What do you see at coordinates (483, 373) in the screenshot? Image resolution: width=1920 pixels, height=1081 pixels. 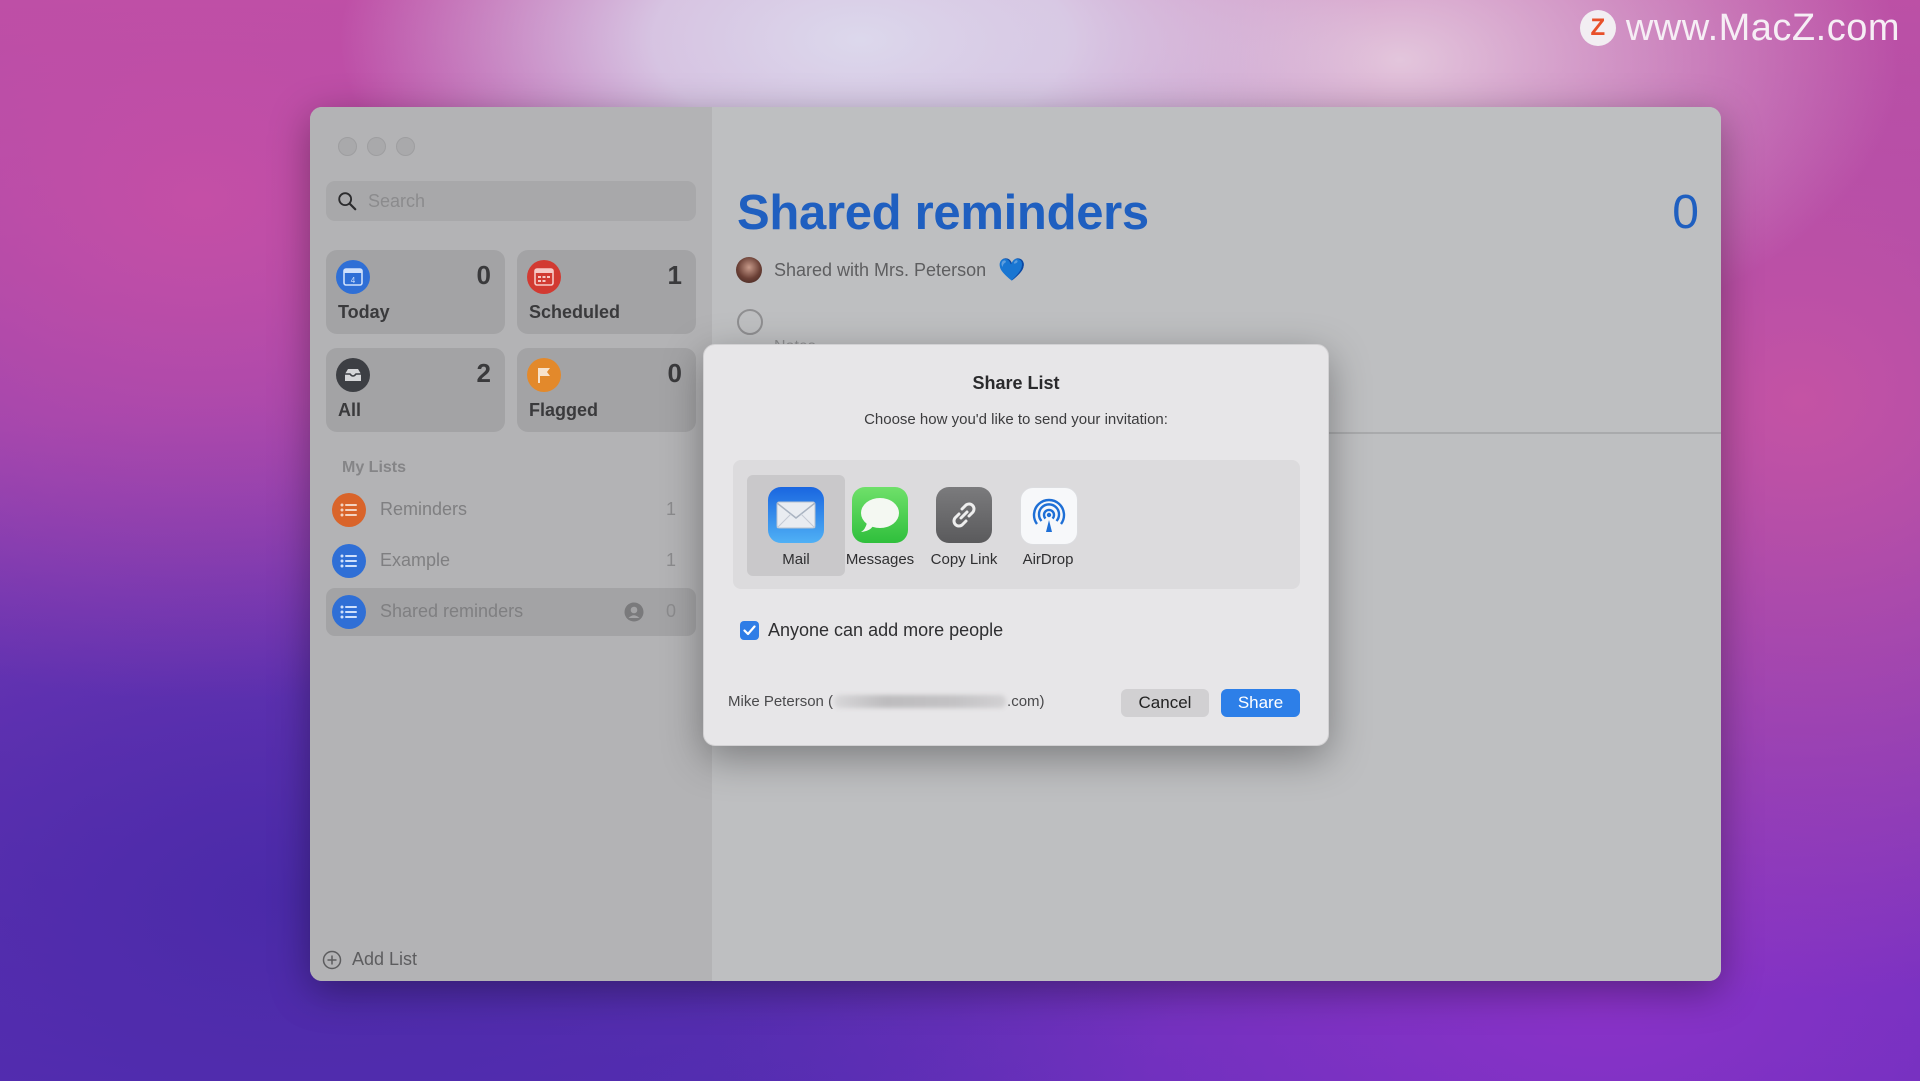 I see `all-count: 2` at bounding box center [483, 373].